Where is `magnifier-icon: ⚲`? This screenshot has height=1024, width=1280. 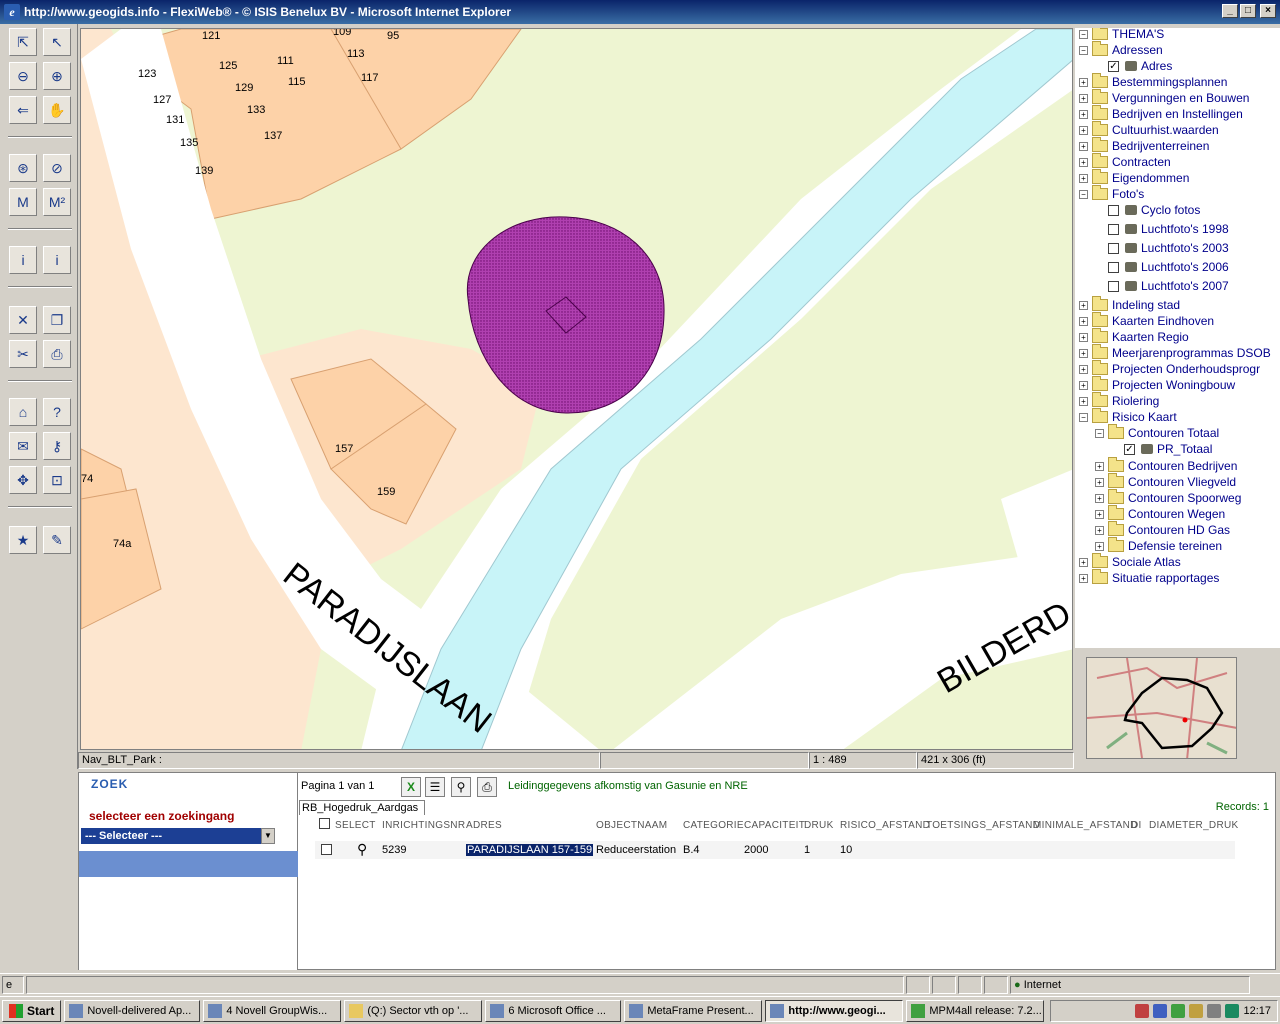
magnifier-icon: ⚲ is located at coordinates (362, 849).